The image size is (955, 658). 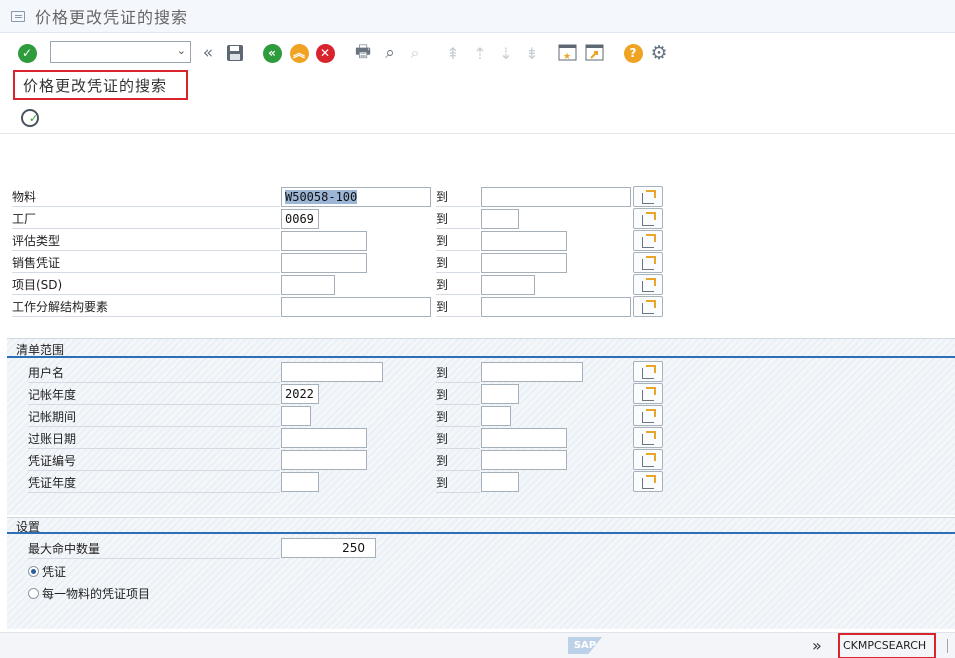 What do you see at coordinates (33, 571) in the screenshot?
I see `document-radio` at bounding box center [33, 571].